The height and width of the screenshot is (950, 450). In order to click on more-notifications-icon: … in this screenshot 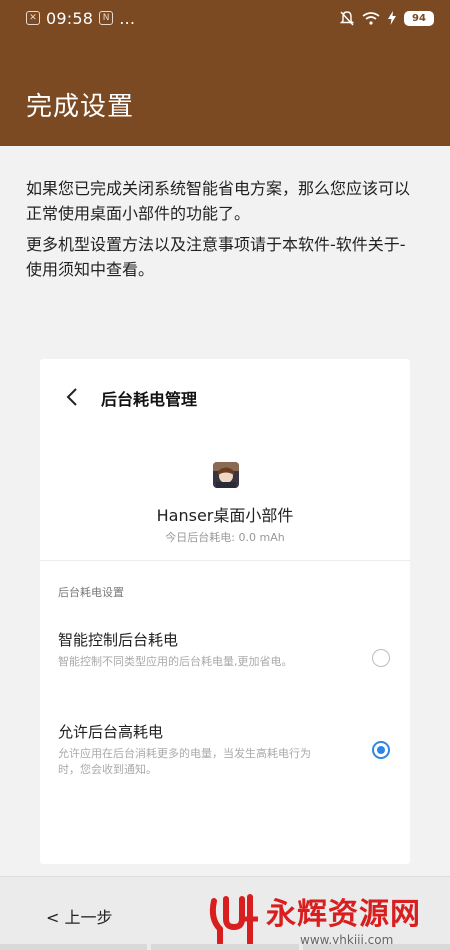, I will do `click(128, 18)`.